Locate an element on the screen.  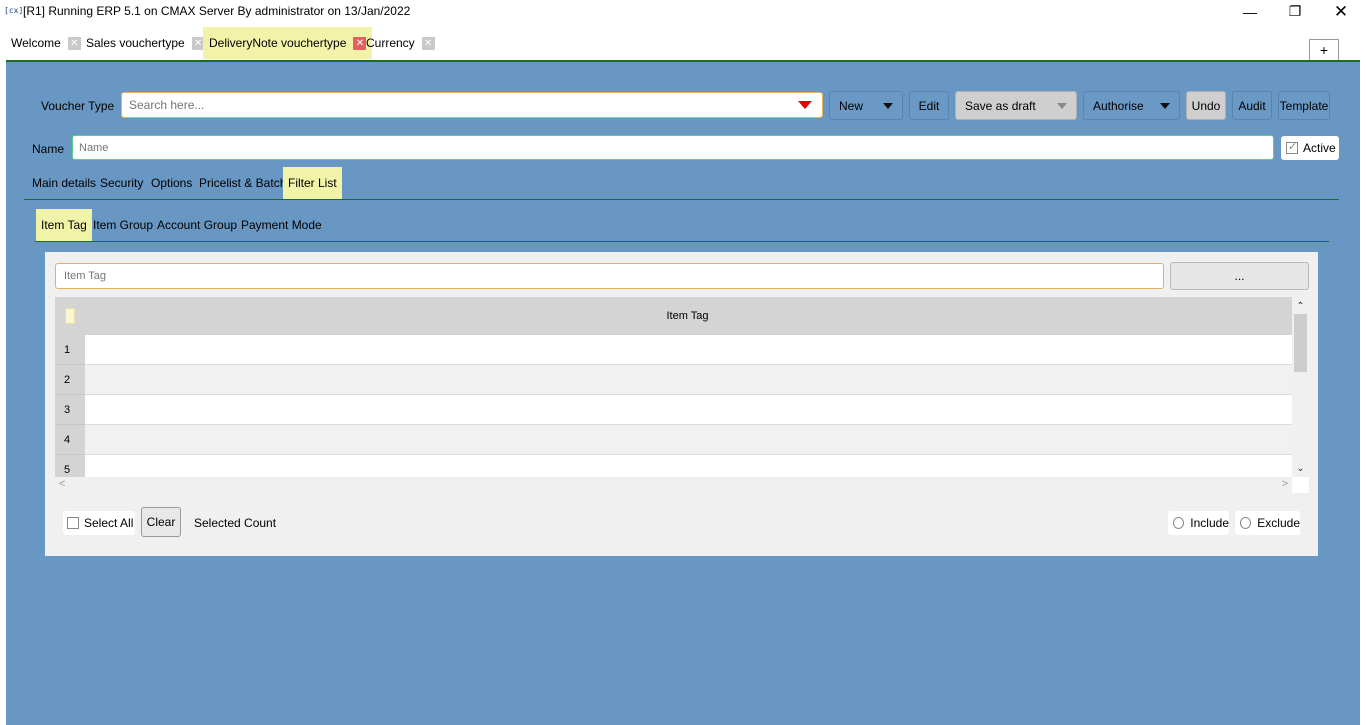
tab-currency: Currency ✕ is located at coordinates (400, 43).